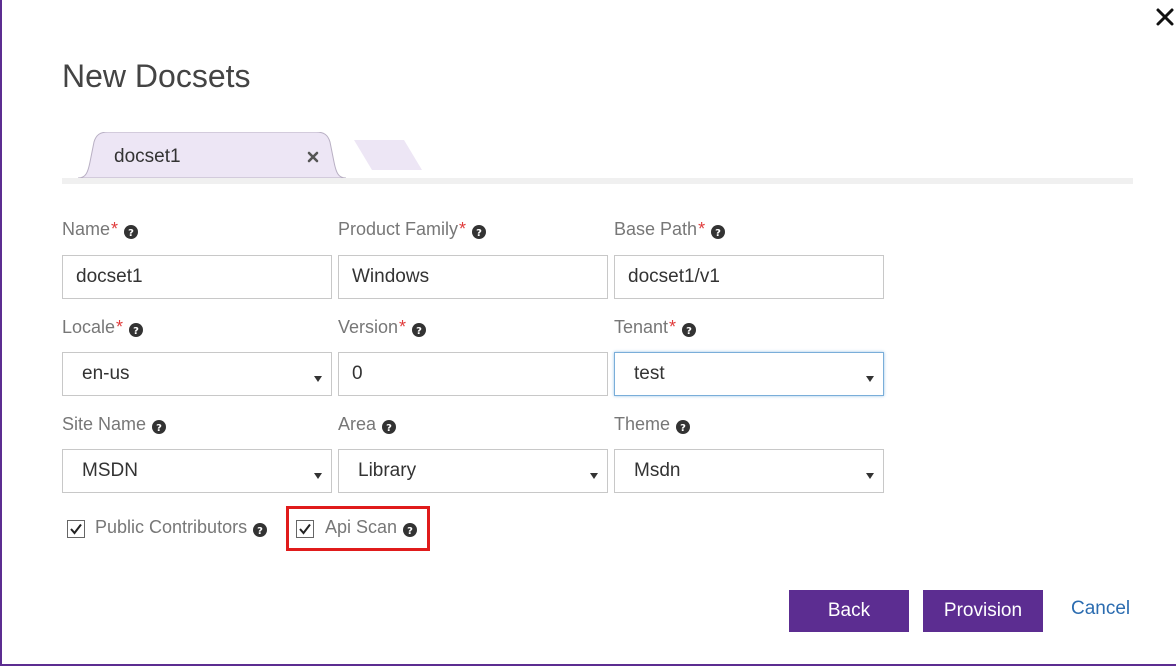 The image size is (1176, 666). I want to click on name-input: docset1, so click(197, 277).